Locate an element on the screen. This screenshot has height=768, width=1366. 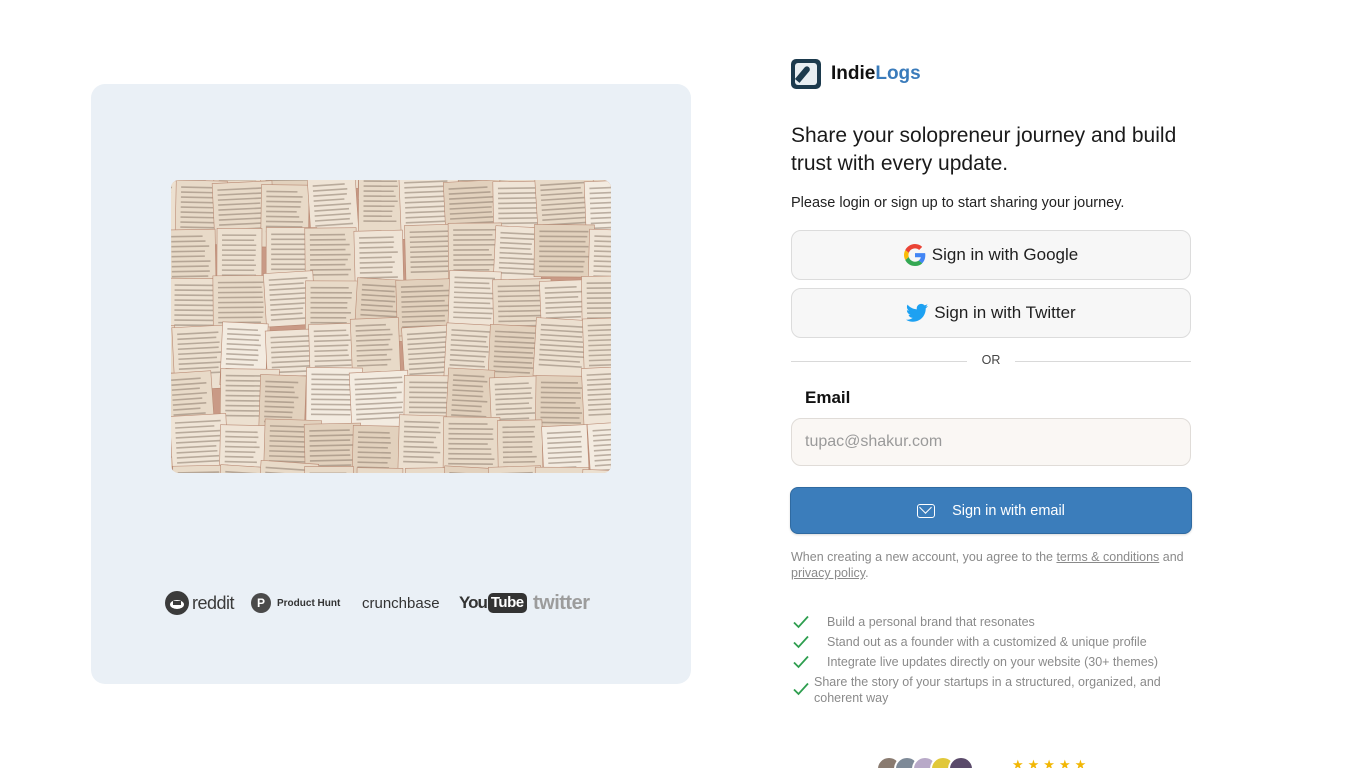
product-hunt-logo: P Product Hunt is located at coordinates (295, 603).